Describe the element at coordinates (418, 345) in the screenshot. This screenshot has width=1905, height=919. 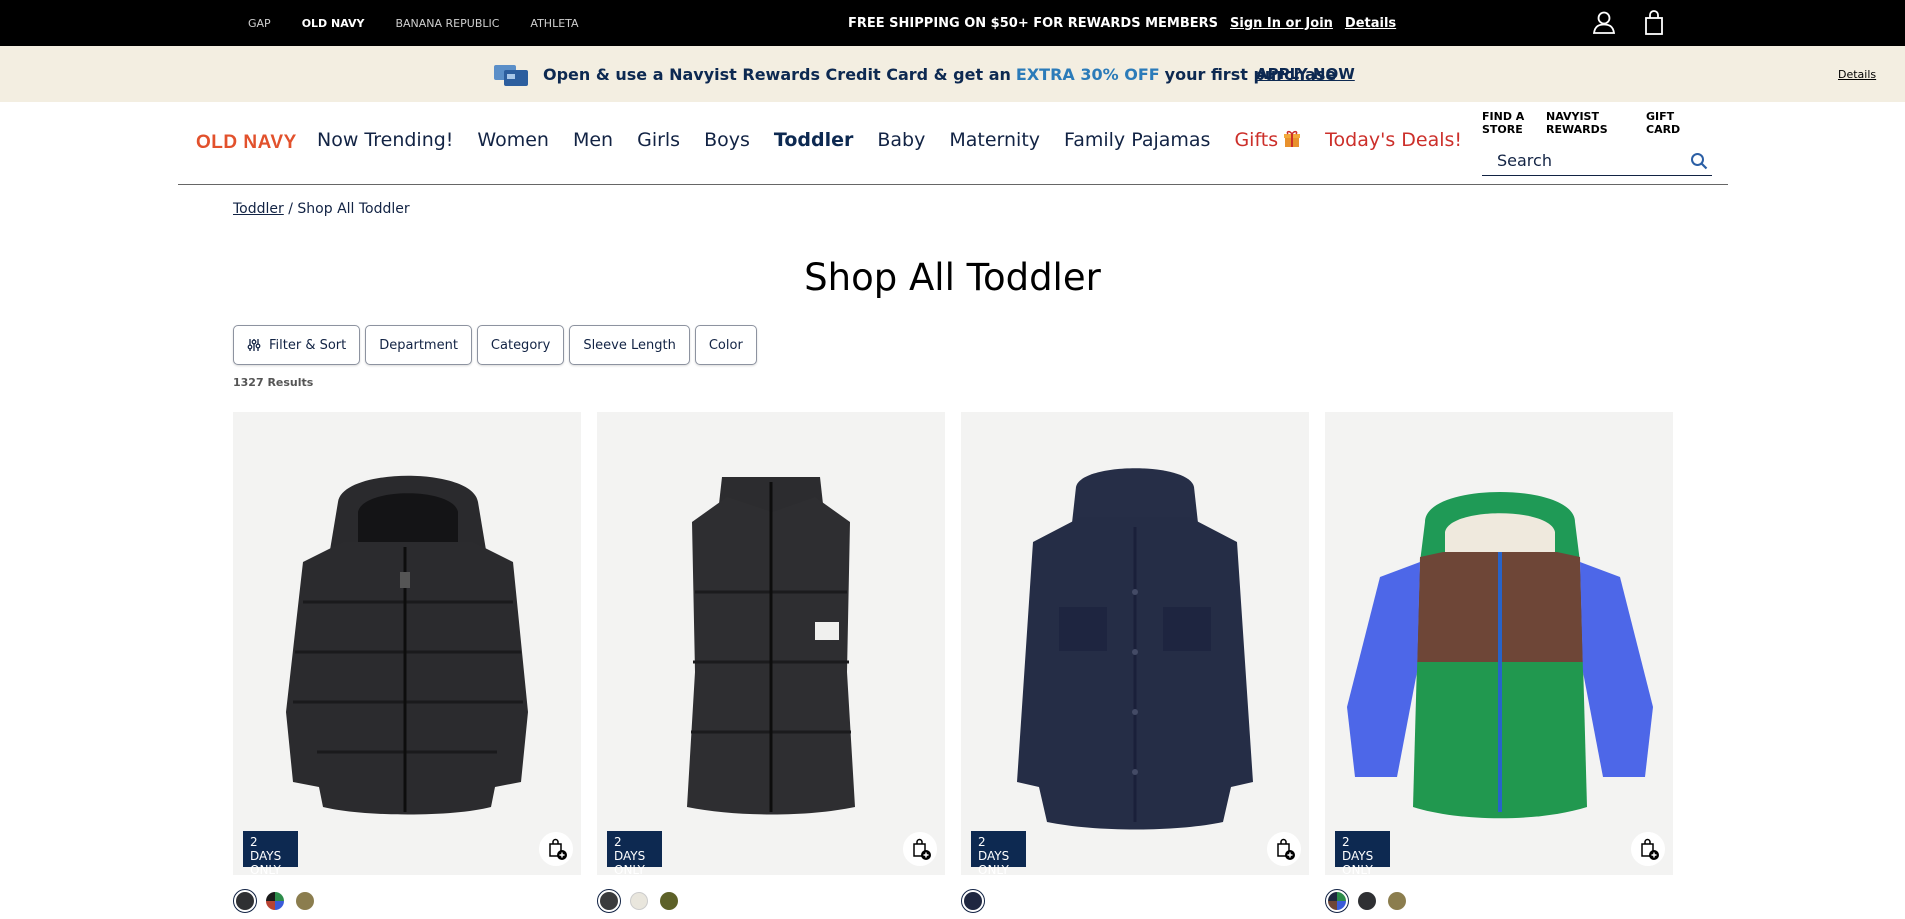
I see `department-filter-button: Department` at that location.